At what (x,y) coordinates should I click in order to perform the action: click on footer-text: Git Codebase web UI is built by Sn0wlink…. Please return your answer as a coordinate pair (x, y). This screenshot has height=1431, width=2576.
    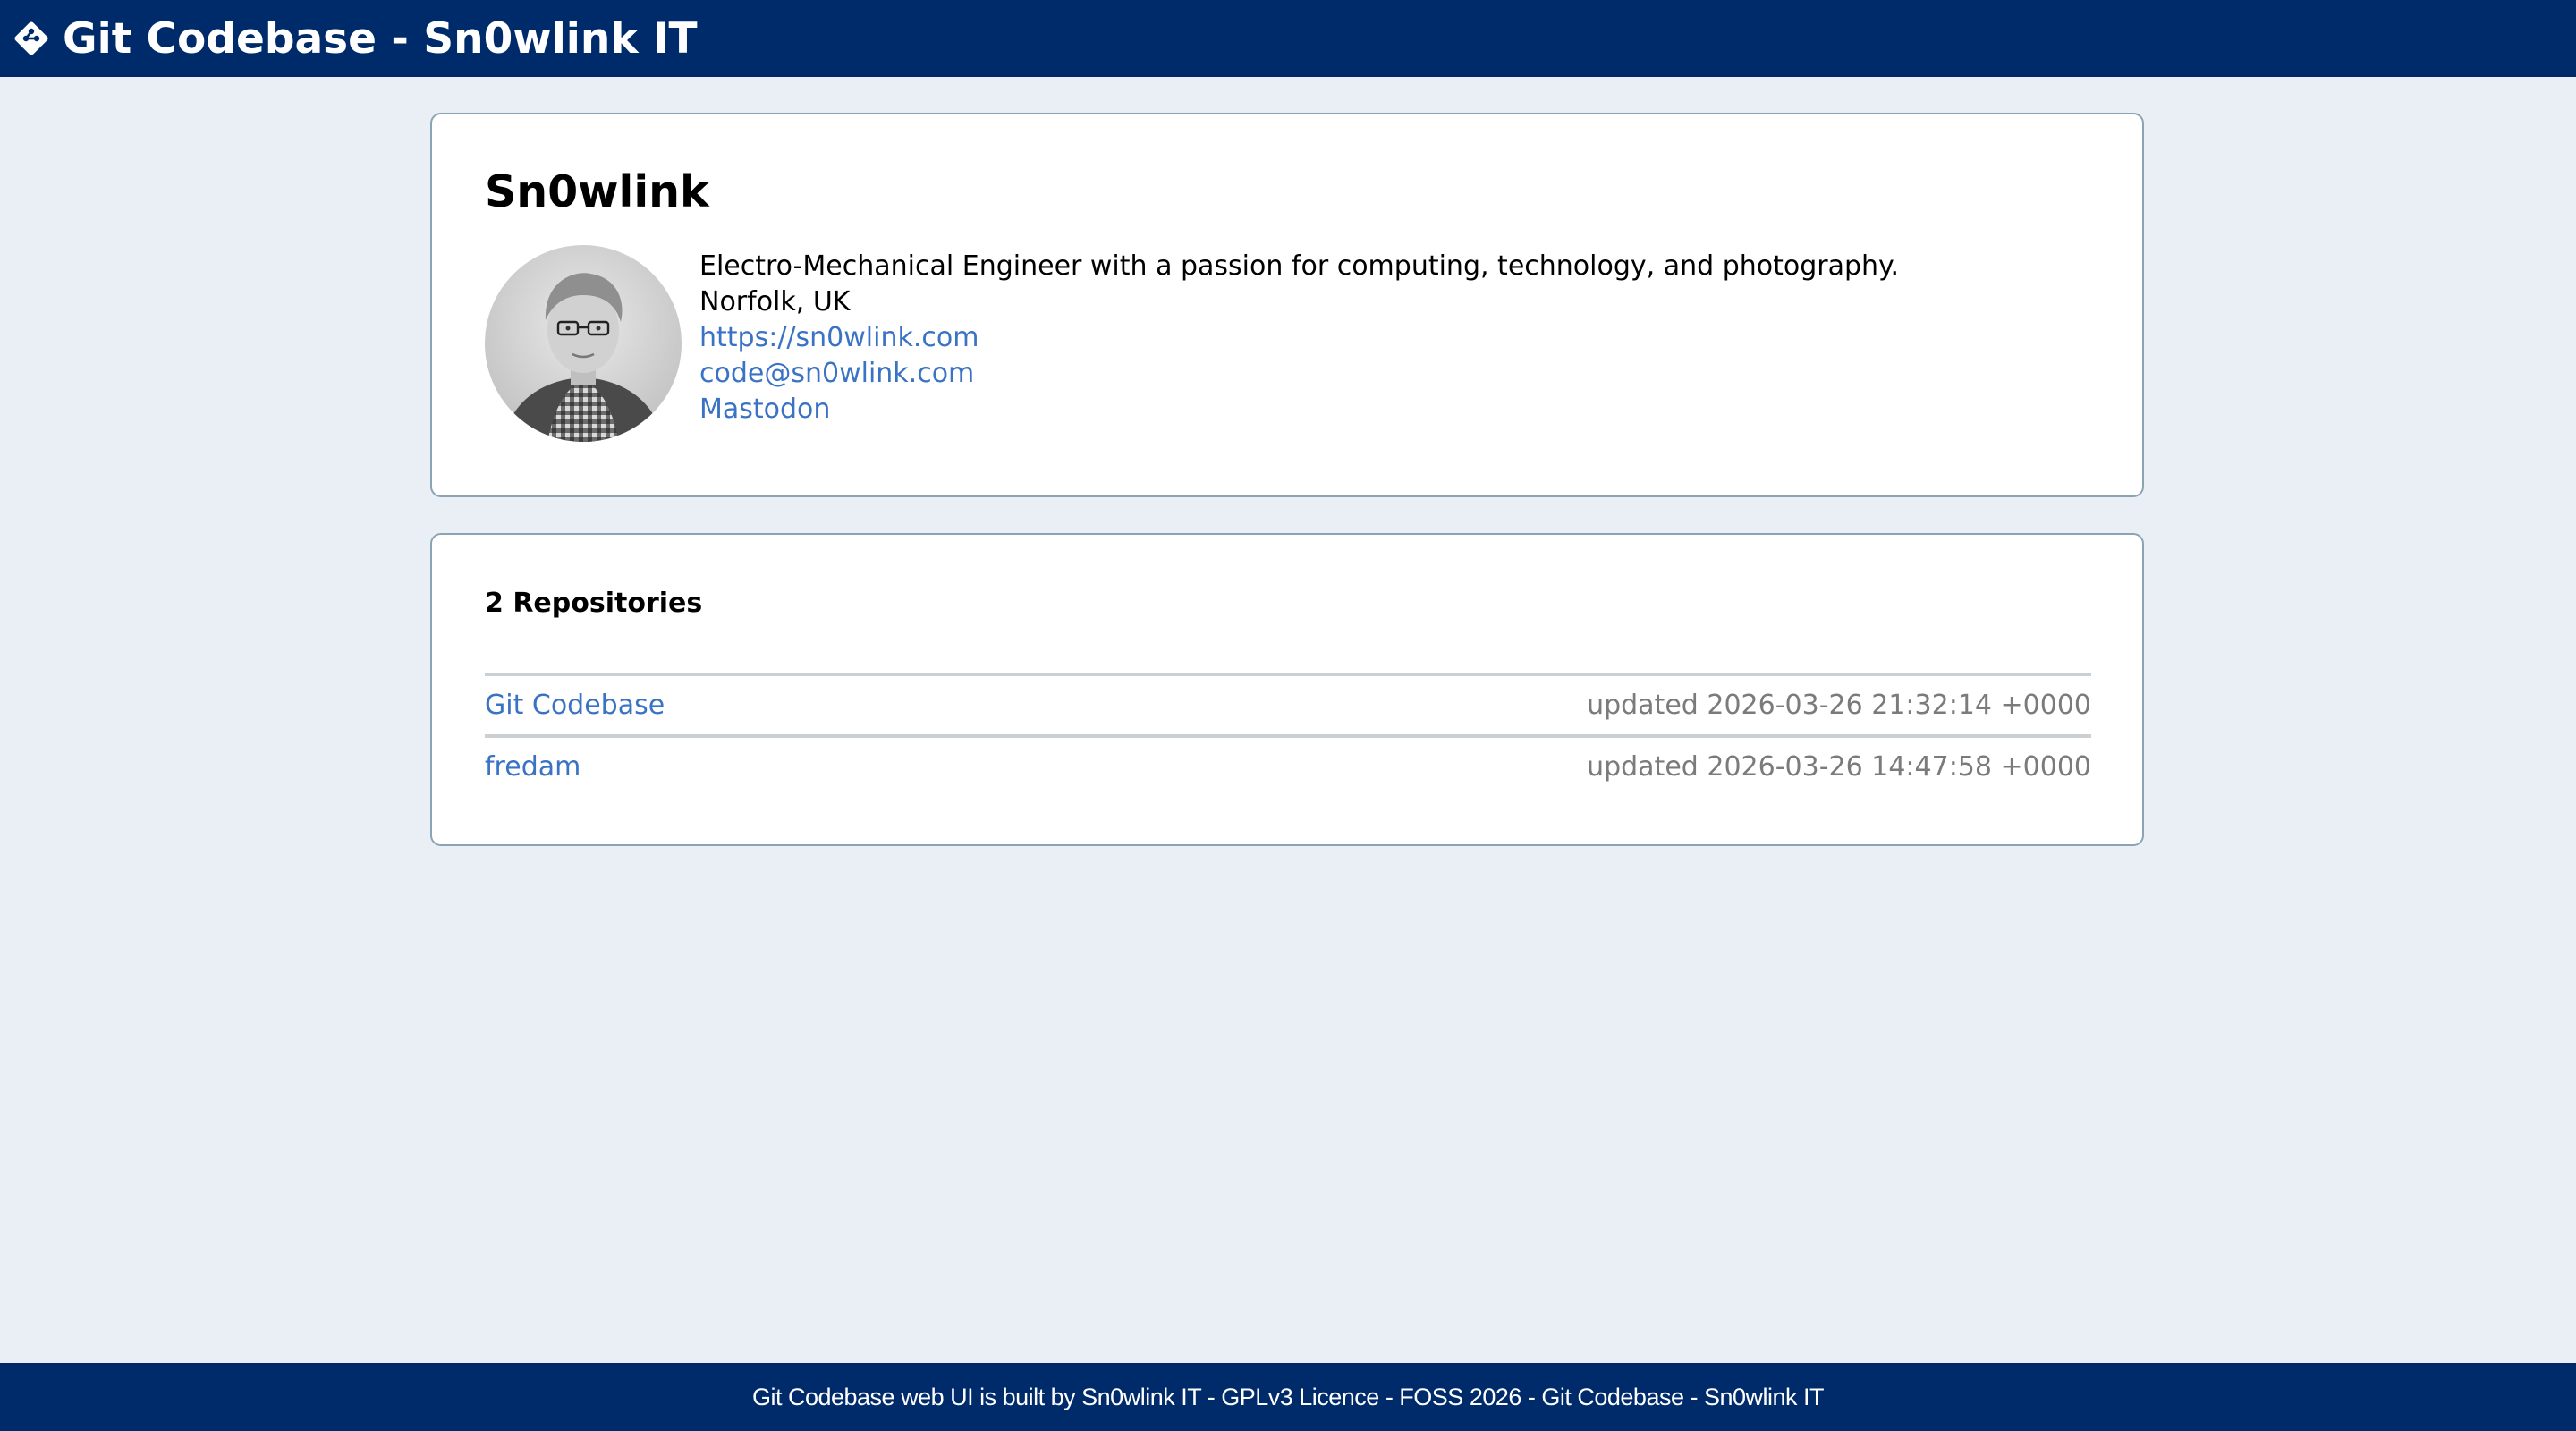
    Looking at the image, I should click on (1288, 1397).